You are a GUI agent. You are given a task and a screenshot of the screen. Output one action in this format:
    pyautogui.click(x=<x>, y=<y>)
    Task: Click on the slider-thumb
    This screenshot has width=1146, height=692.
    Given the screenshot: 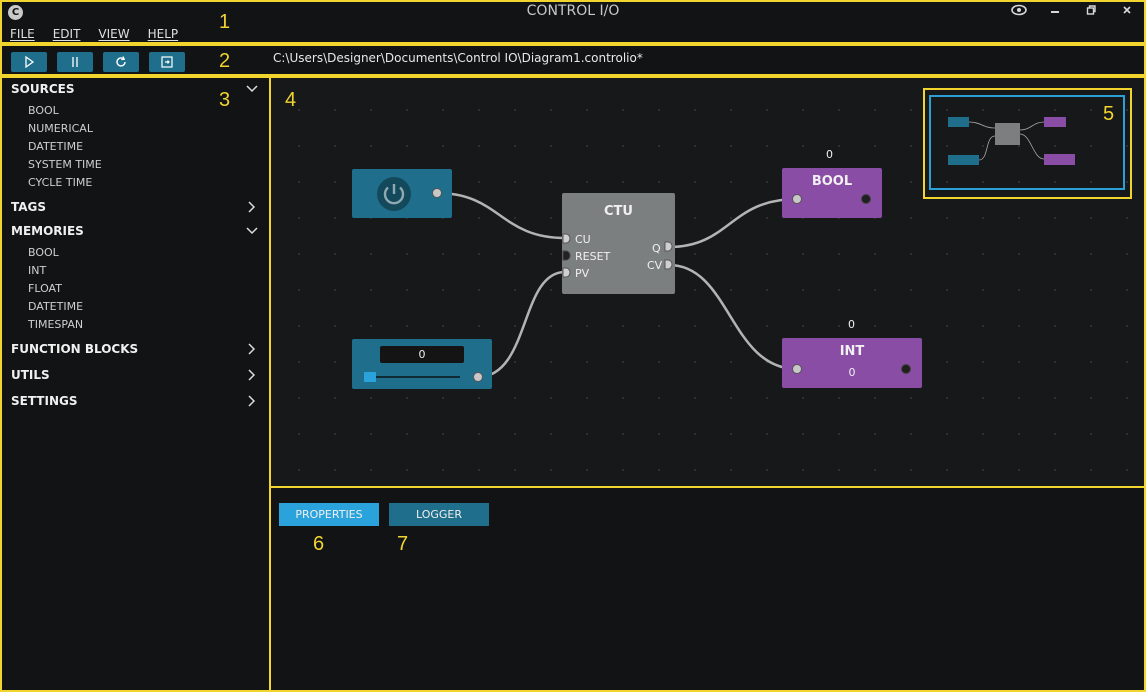 What is the action you would take?
    pyautogui.click(x=370, y=377)
    